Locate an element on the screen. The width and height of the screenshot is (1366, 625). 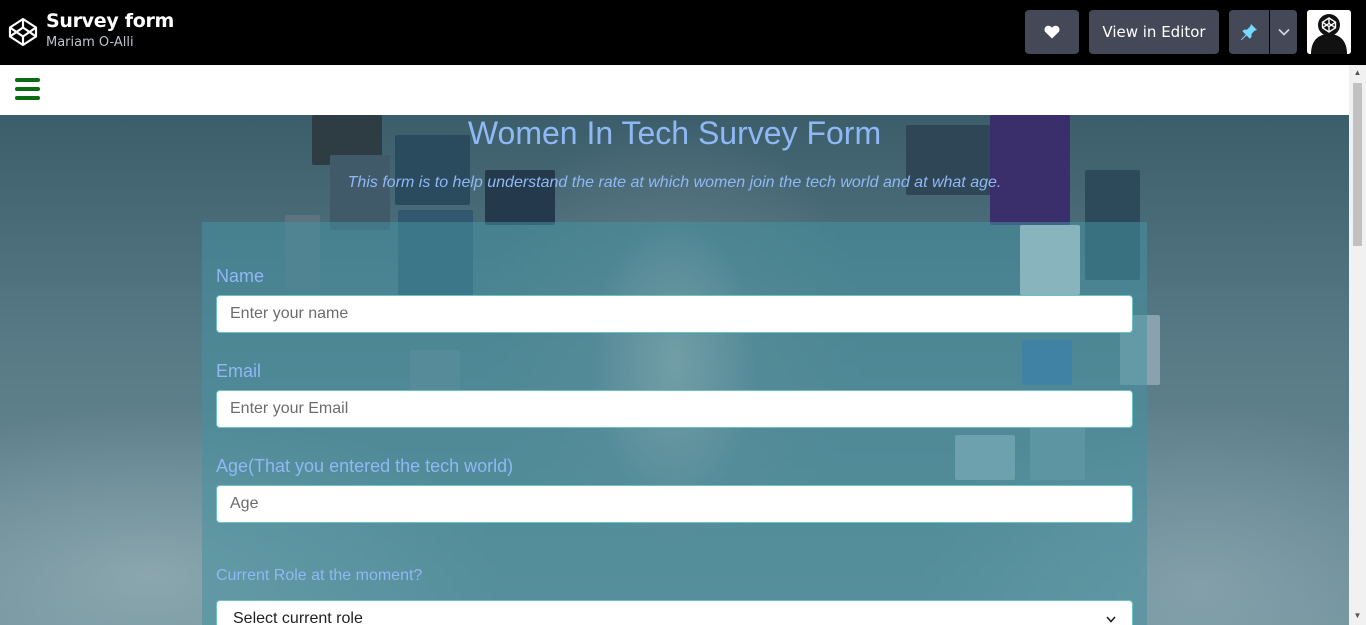
name-label: Name is located at coordinates (240, 276).